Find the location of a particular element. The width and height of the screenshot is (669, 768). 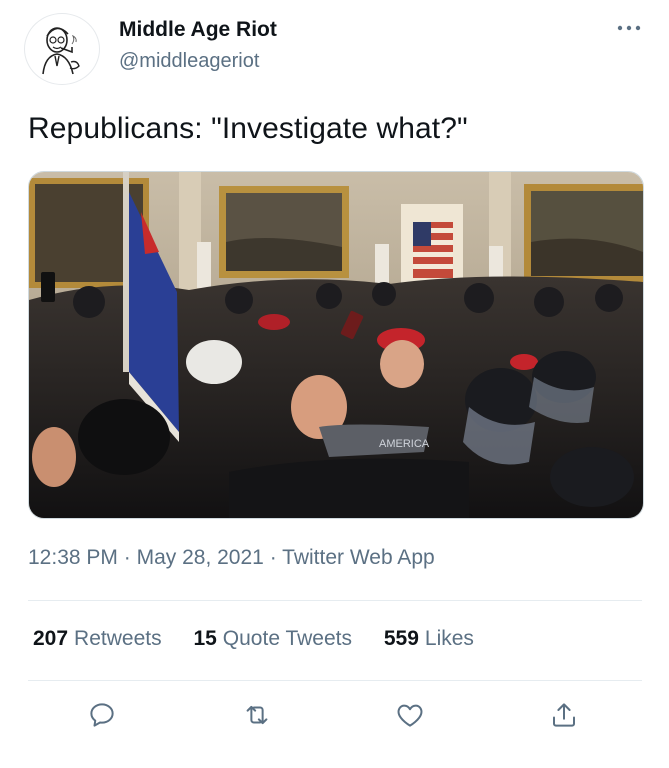

retweet-icon is located at coordinates (257, 715).